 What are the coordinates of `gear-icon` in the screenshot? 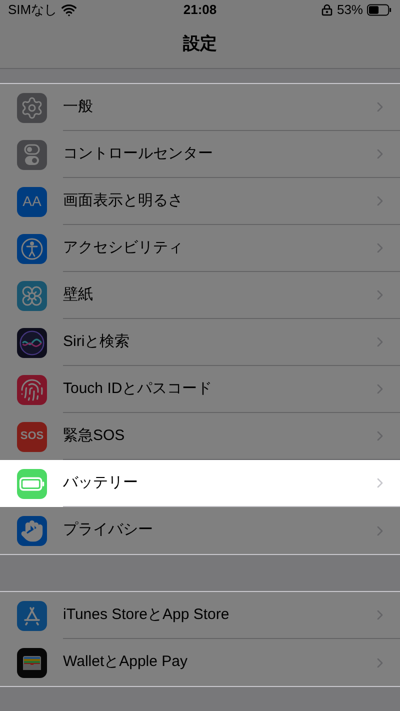 It's located at (32, 107).